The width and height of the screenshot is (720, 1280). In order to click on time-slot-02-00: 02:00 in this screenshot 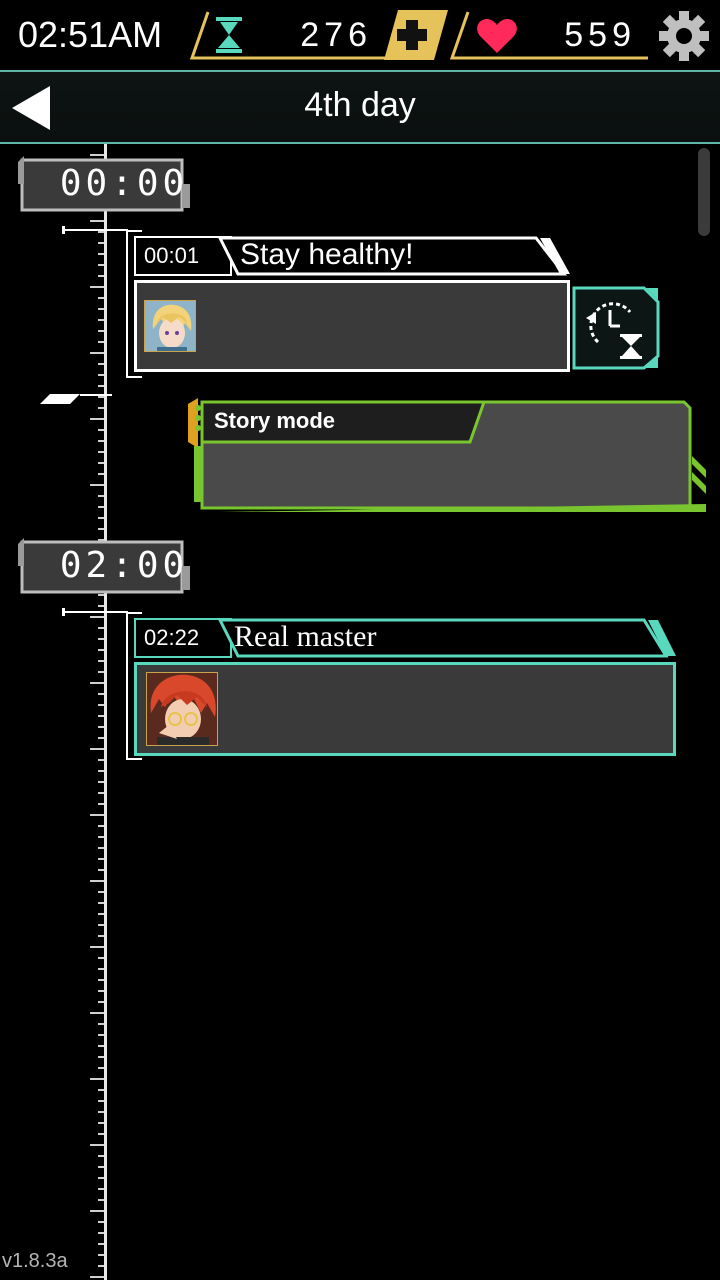, I will do `click(105, 567)`.